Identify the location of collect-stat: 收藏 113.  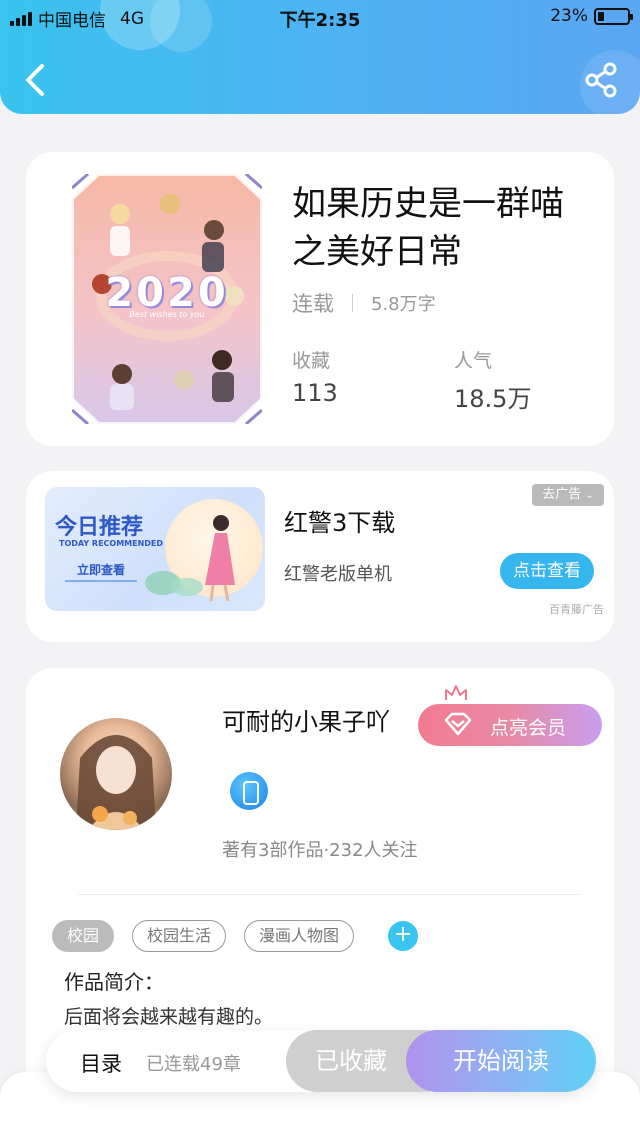
(315, 376).